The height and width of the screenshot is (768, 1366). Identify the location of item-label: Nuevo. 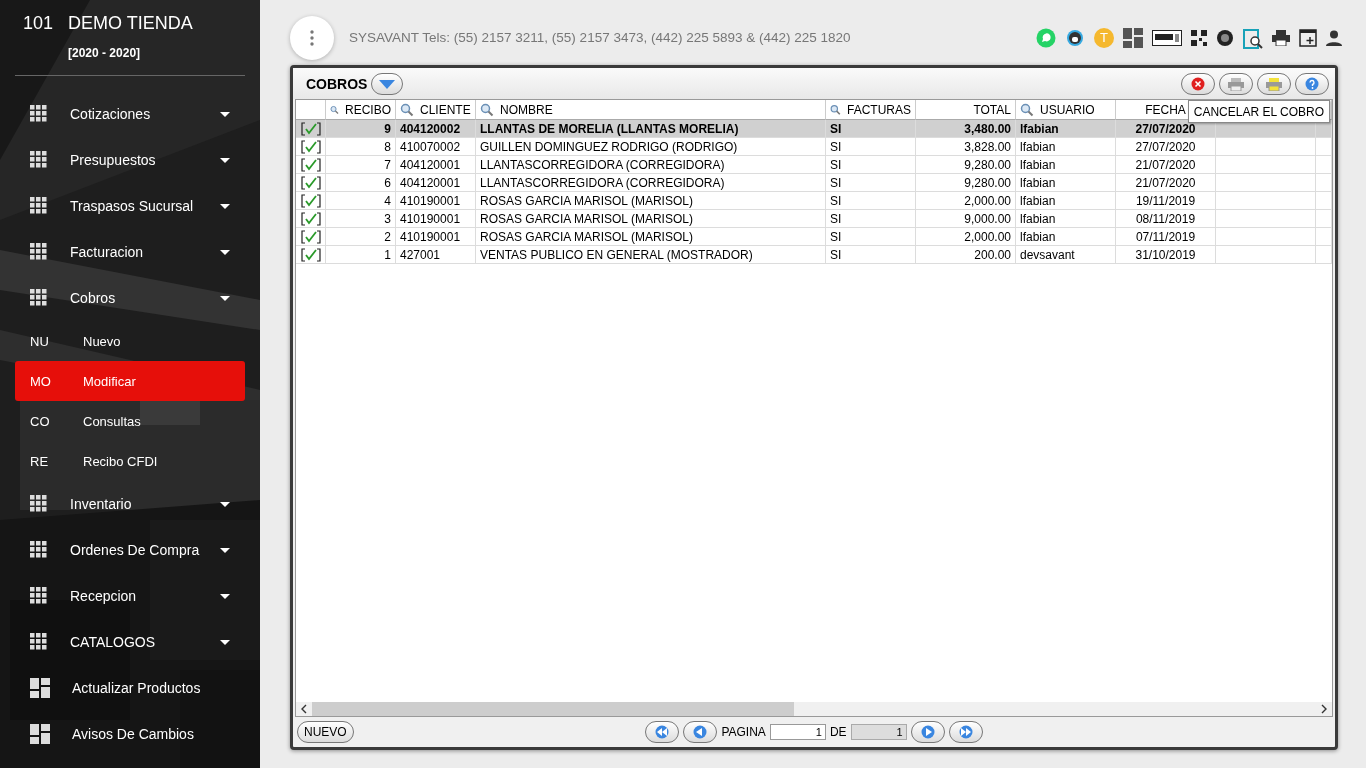
(102, 341).